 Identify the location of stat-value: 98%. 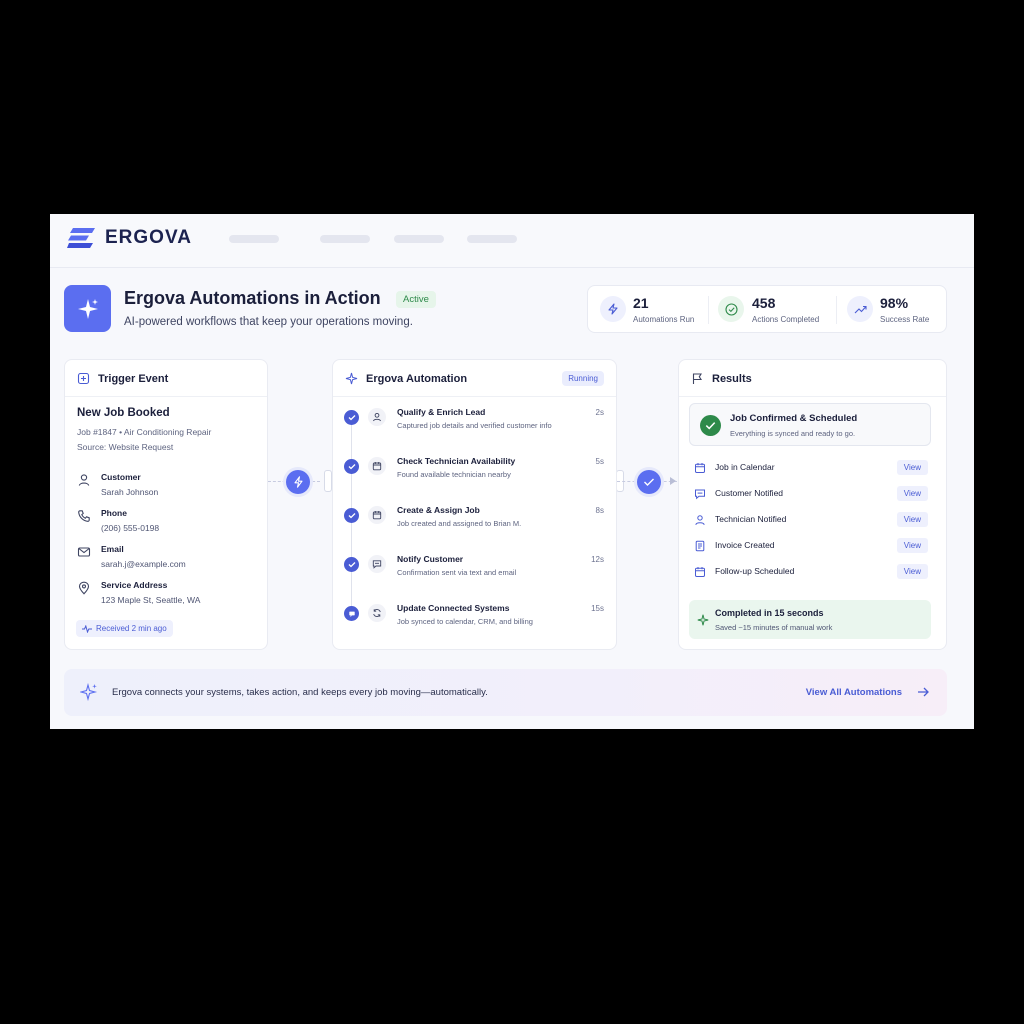
(894, 303).